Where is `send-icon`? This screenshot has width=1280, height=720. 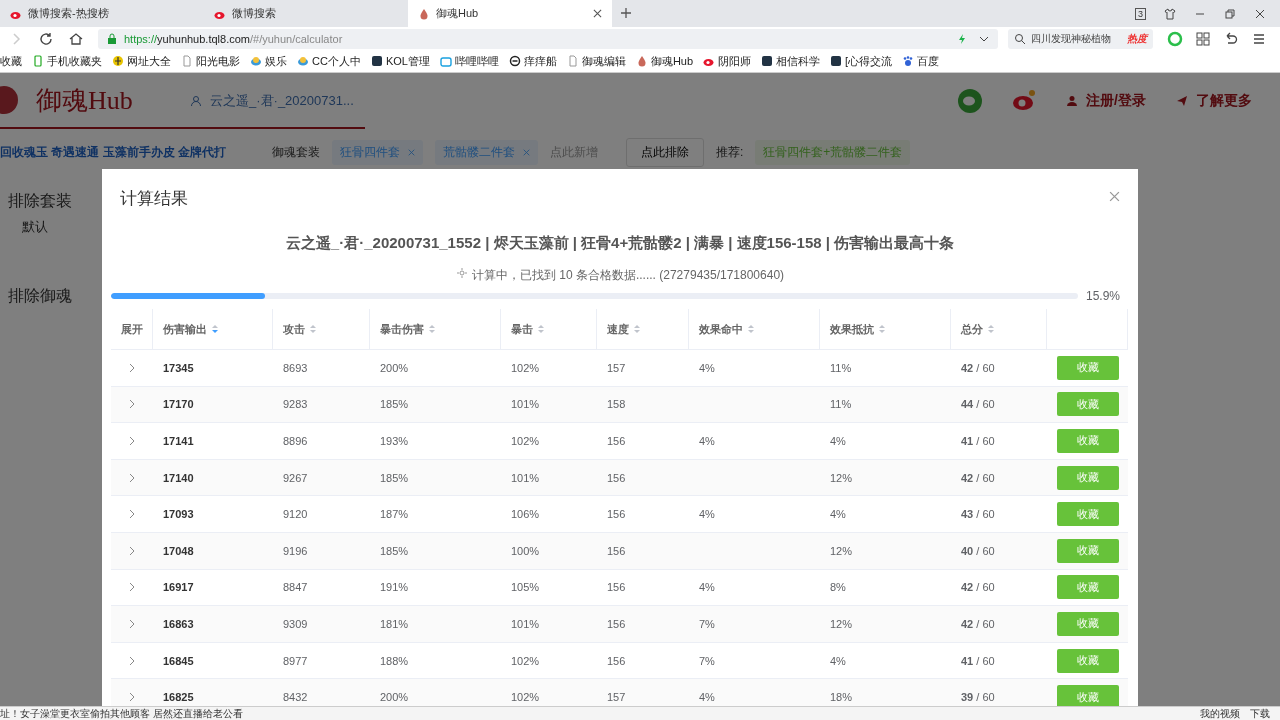 send-icon is located at coordinates (1182, 101).